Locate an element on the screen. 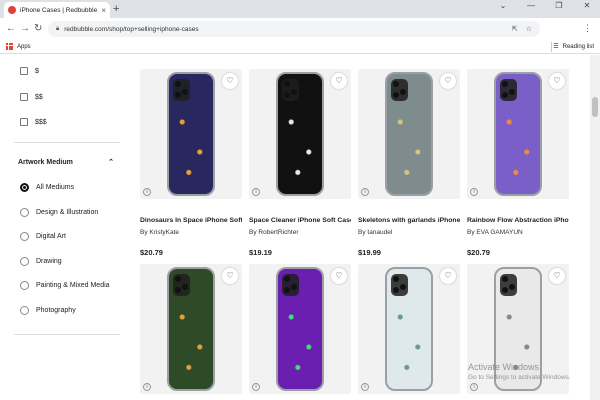  price-filter-option: $ is located at coordinates (29, 71).